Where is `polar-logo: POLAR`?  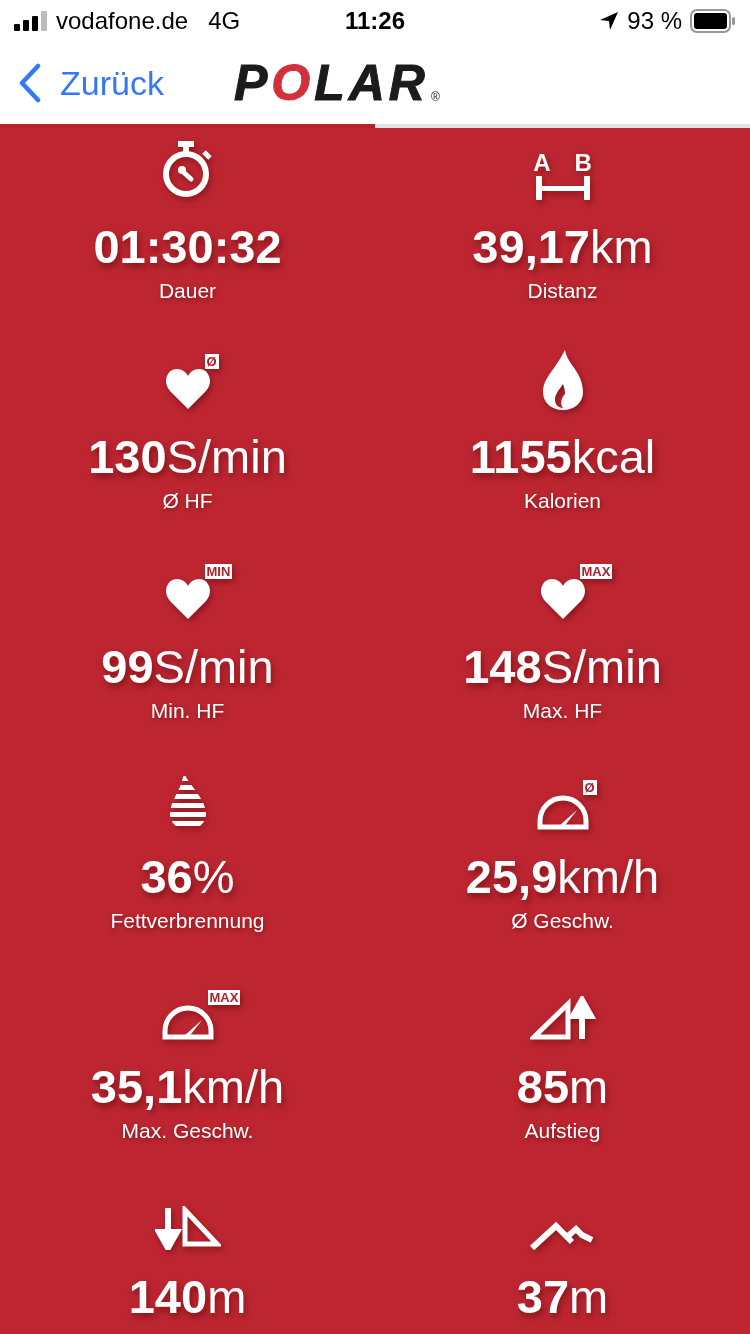 polar-logo: POLAR is located at coordinates (331, 83).